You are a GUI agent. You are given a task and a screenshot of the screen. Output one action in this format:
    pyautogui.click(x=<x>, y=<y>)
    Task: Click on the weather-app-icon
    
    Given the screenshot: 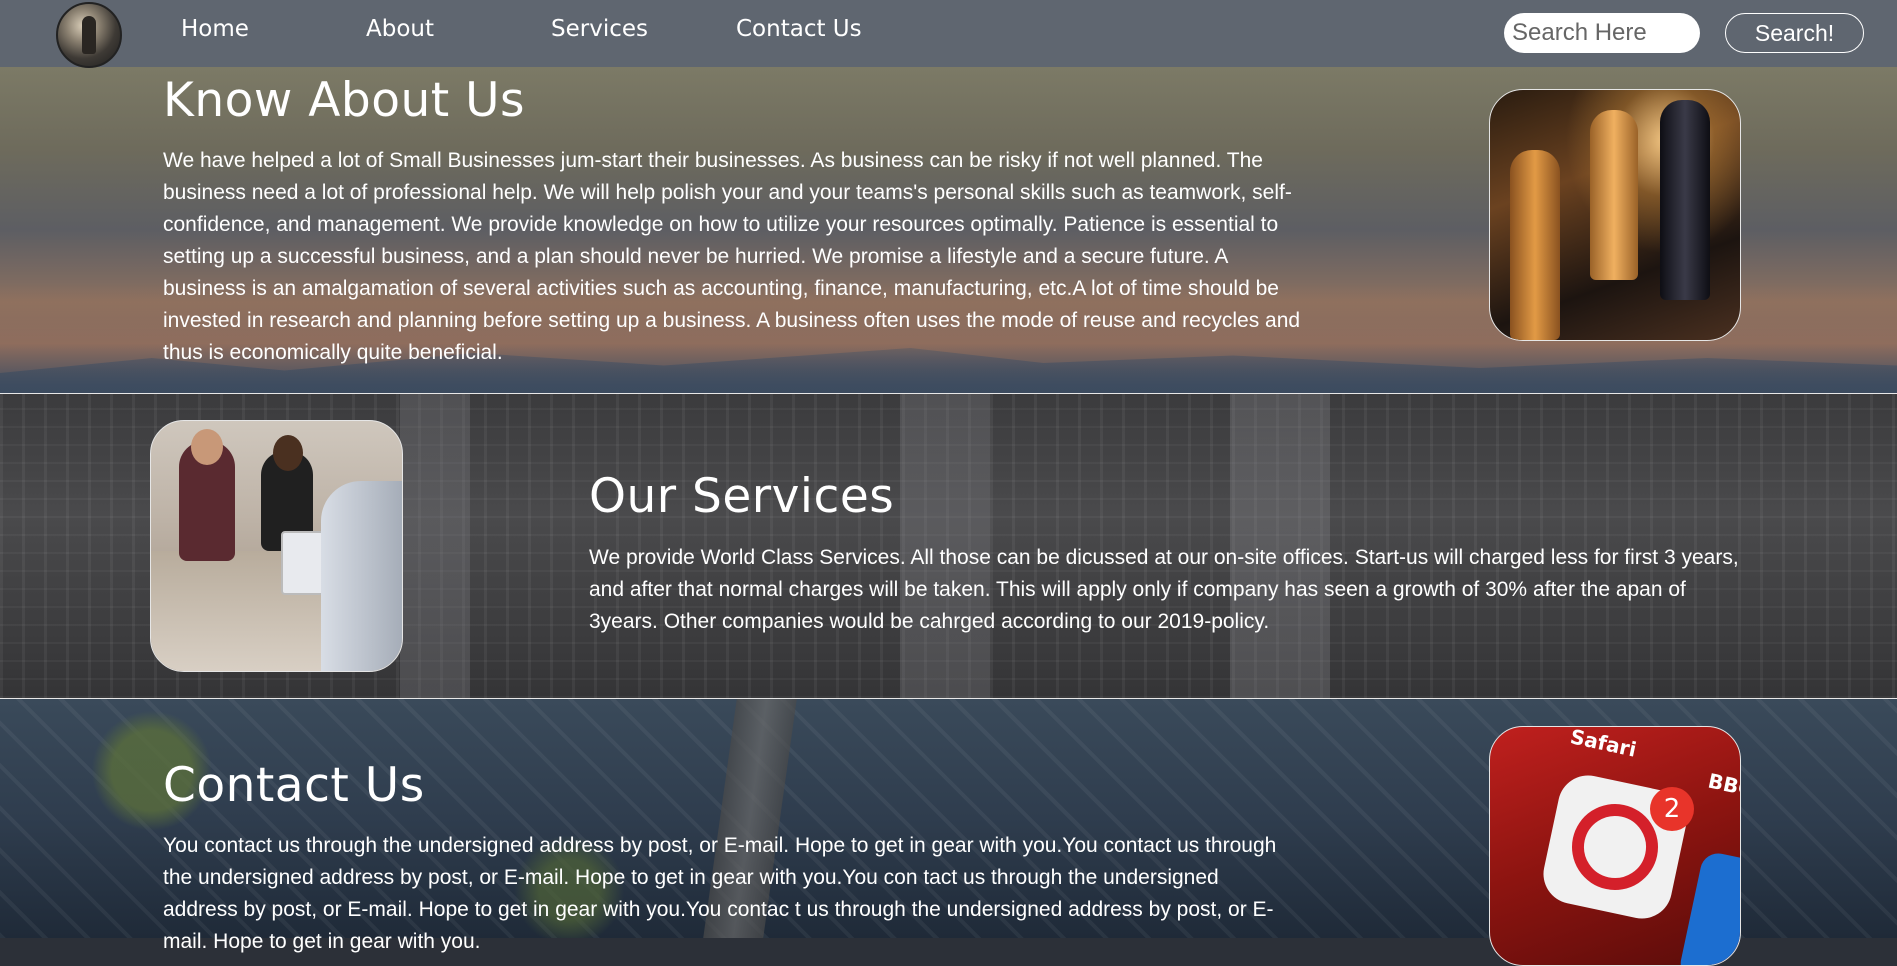 What is the action you would take?
    pyautogui.click(x=1708, y=907)
    